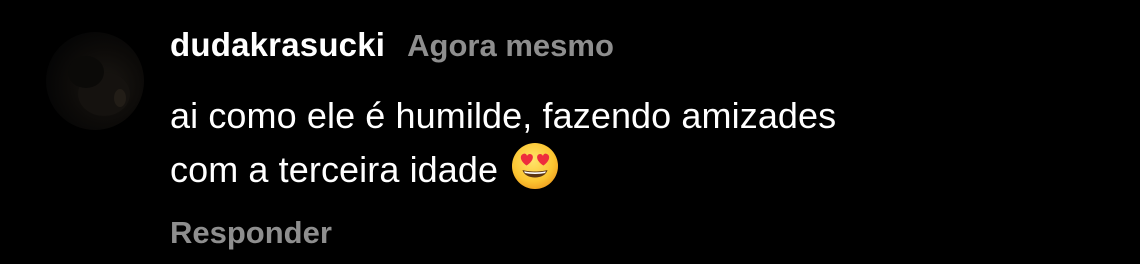 The height and width of the screenshot is (264, 1140). Describe the element at coordinates (503, 115) in the screenshot. I see `comment-text-line-1: ai como ele é humilde, fazendo amizades` at that location.